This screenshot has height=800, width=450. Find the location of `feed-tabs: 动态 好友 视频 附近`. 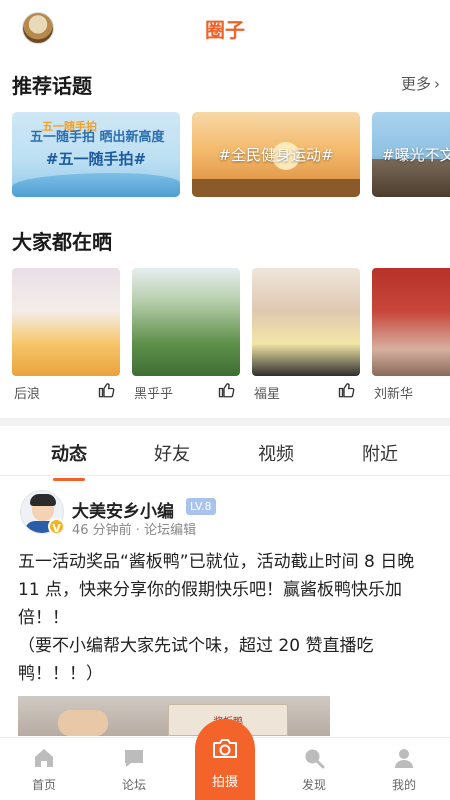

feed-tabs: 动态 好友 视频 附近 is located at coordinates (225, 453).